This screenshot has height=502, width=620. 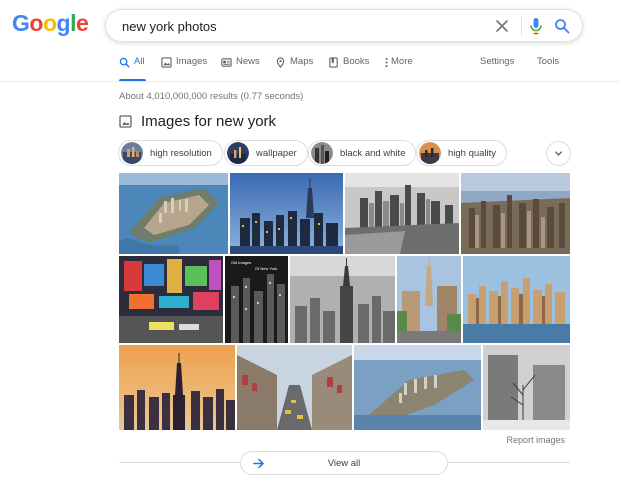 What do you see at coordinates (497, 69) in the screenshot?
I see `settings-link: Settings` at bounding box center [497, 69].